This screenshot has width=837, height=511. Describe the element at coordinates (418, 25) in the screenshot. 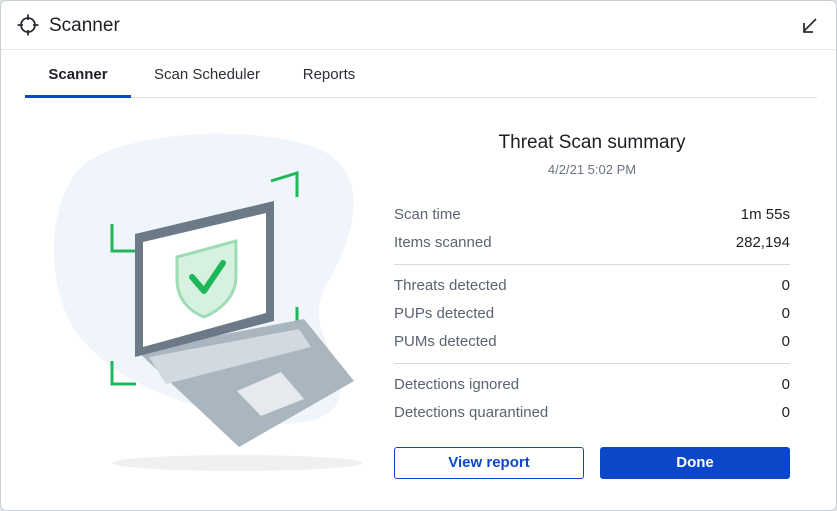

I see `title-bar: Scanner` at that location.